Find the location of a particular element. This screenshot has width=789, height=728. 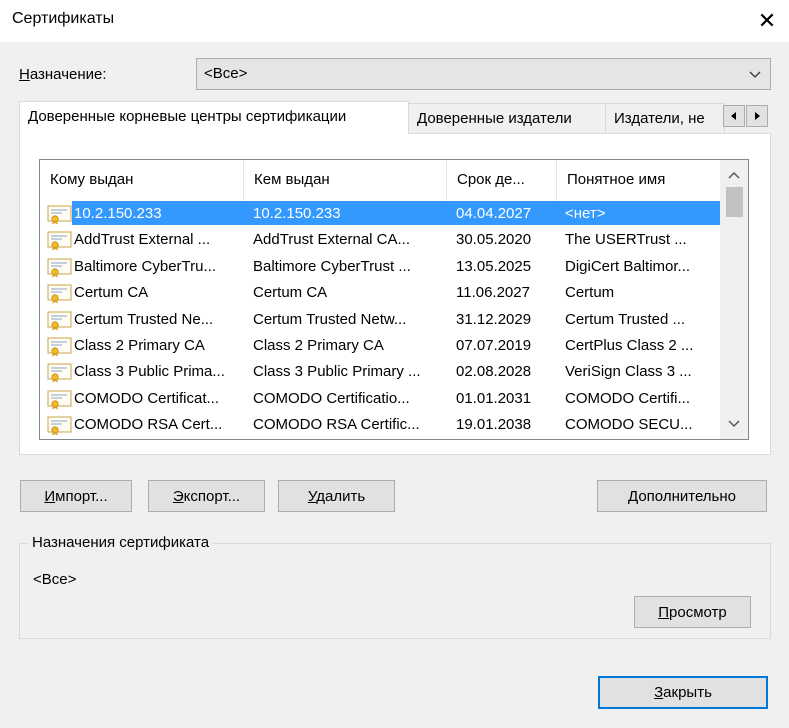

advanced-button-label: Дополнительно is located at coordinates (682, 496).